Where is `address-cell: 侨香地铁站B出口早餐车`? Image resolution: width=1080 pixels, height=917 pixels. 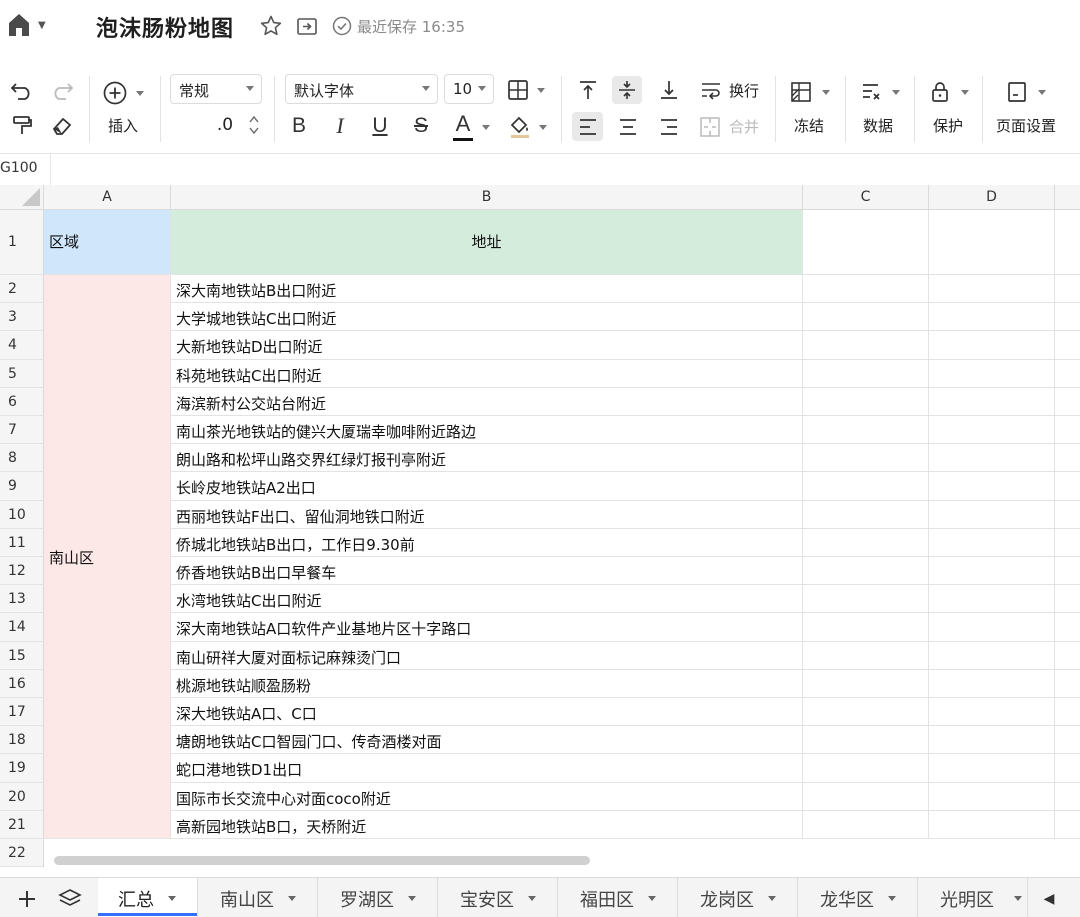
address-cell: 侨香地铁站B出口早餐车 is located at coordinates (487, 571).